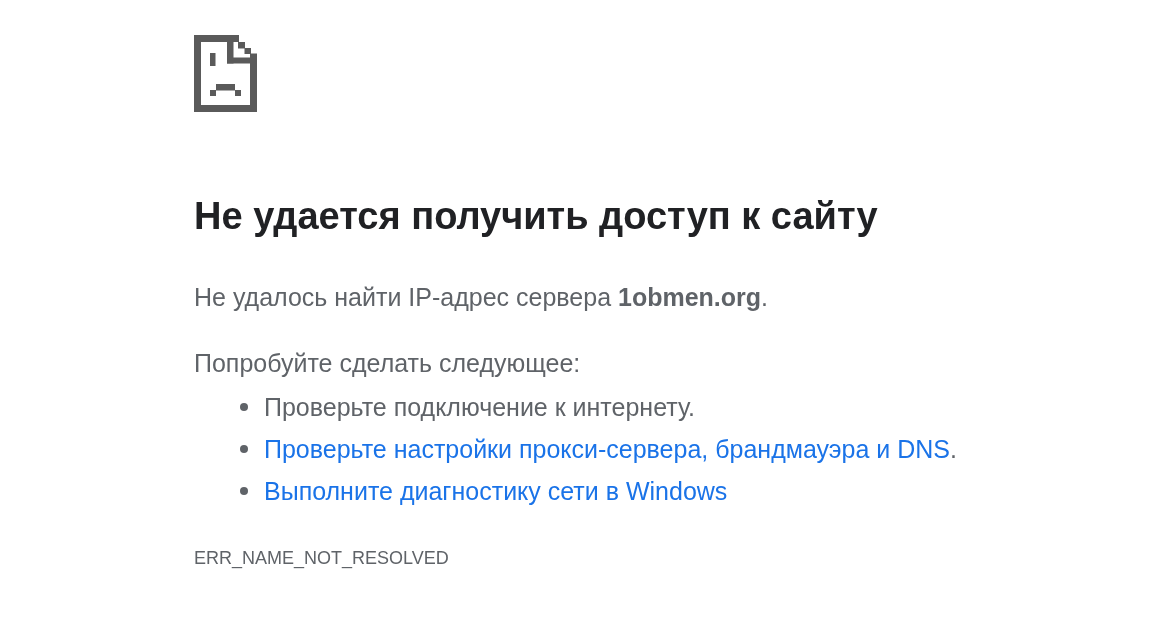  Describe the element at coordinates (496, 491) in the screenshot. I see `suggestion-link: Выполните диагностику сети в Windows` at that location.